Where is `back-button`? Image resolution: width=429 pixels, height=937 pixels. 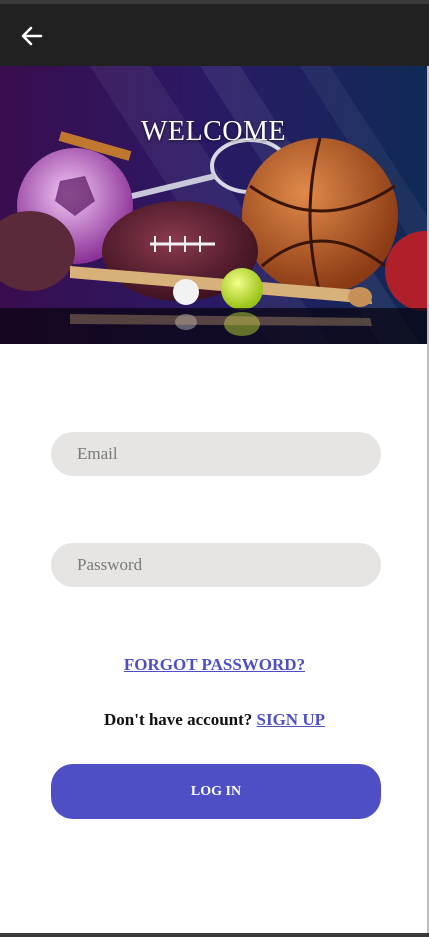 back-button is located at coordinates (32, 36).